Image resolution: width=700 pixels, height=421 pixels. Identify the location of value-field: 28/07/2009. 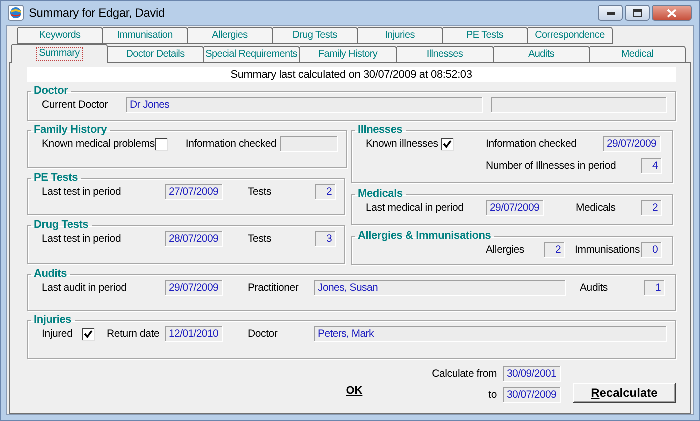
(194, 239).